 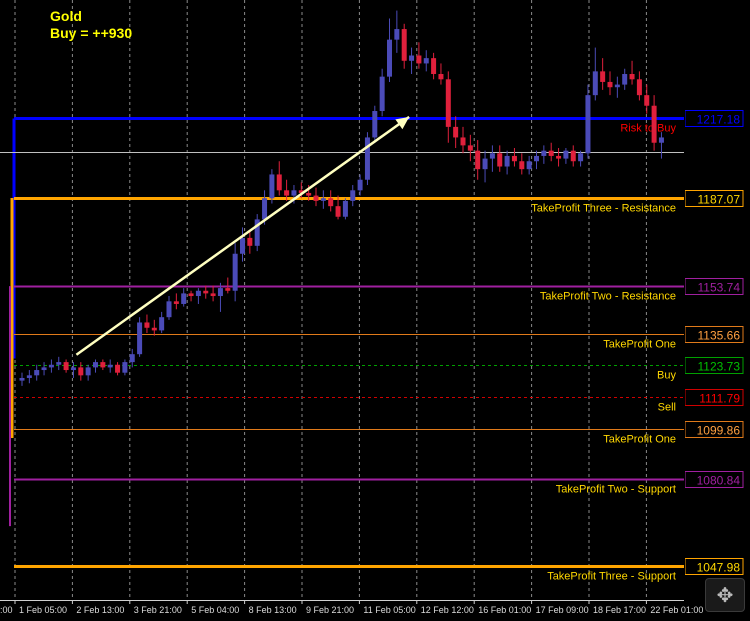 What do you see at coordinates (719, 288) in the screenshot?
I see `price-label-take-profit-two-resistance: 1153.74` at bounding box center [719, 288].